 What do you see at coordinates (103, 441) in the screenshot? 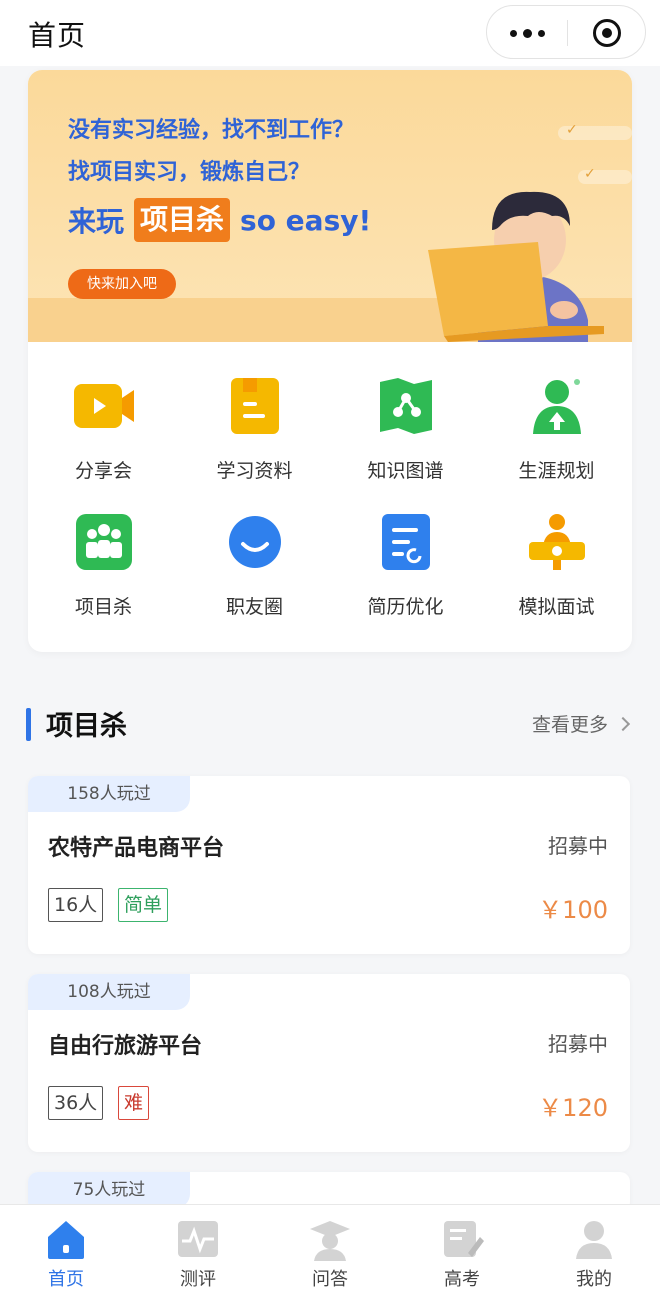
I see `grid-item-share: 分享会` at bounding box center [103, 441].